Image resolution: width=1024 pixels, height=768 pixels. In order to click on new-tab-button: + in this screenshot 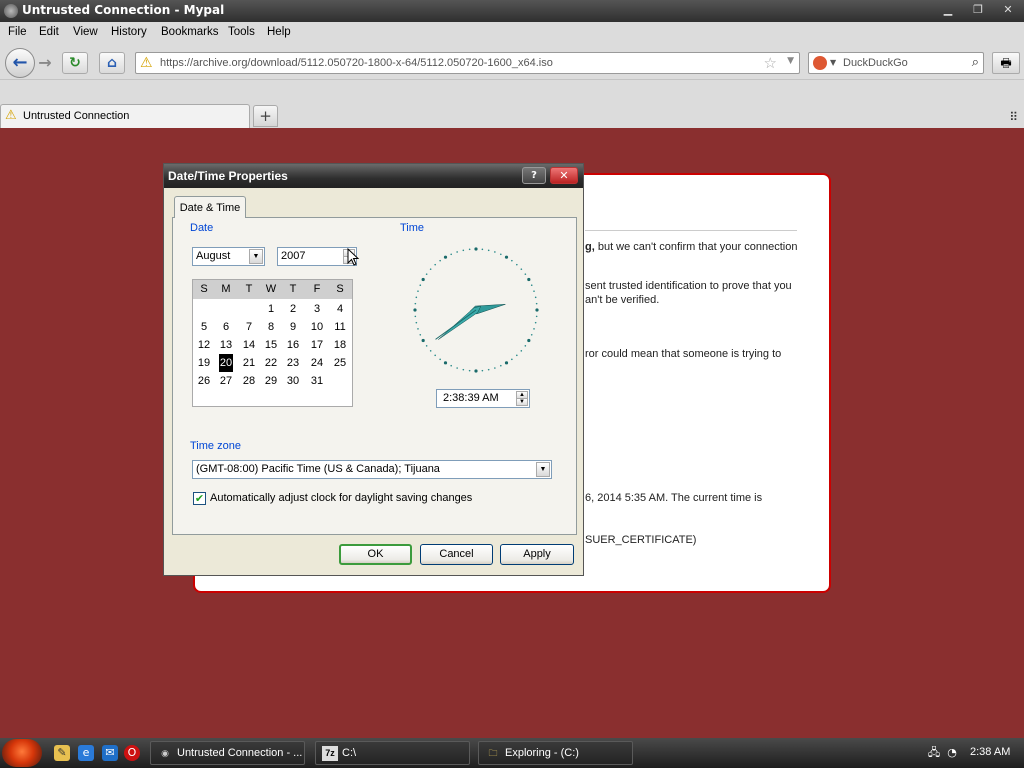, I will do `click(265, 116)`.